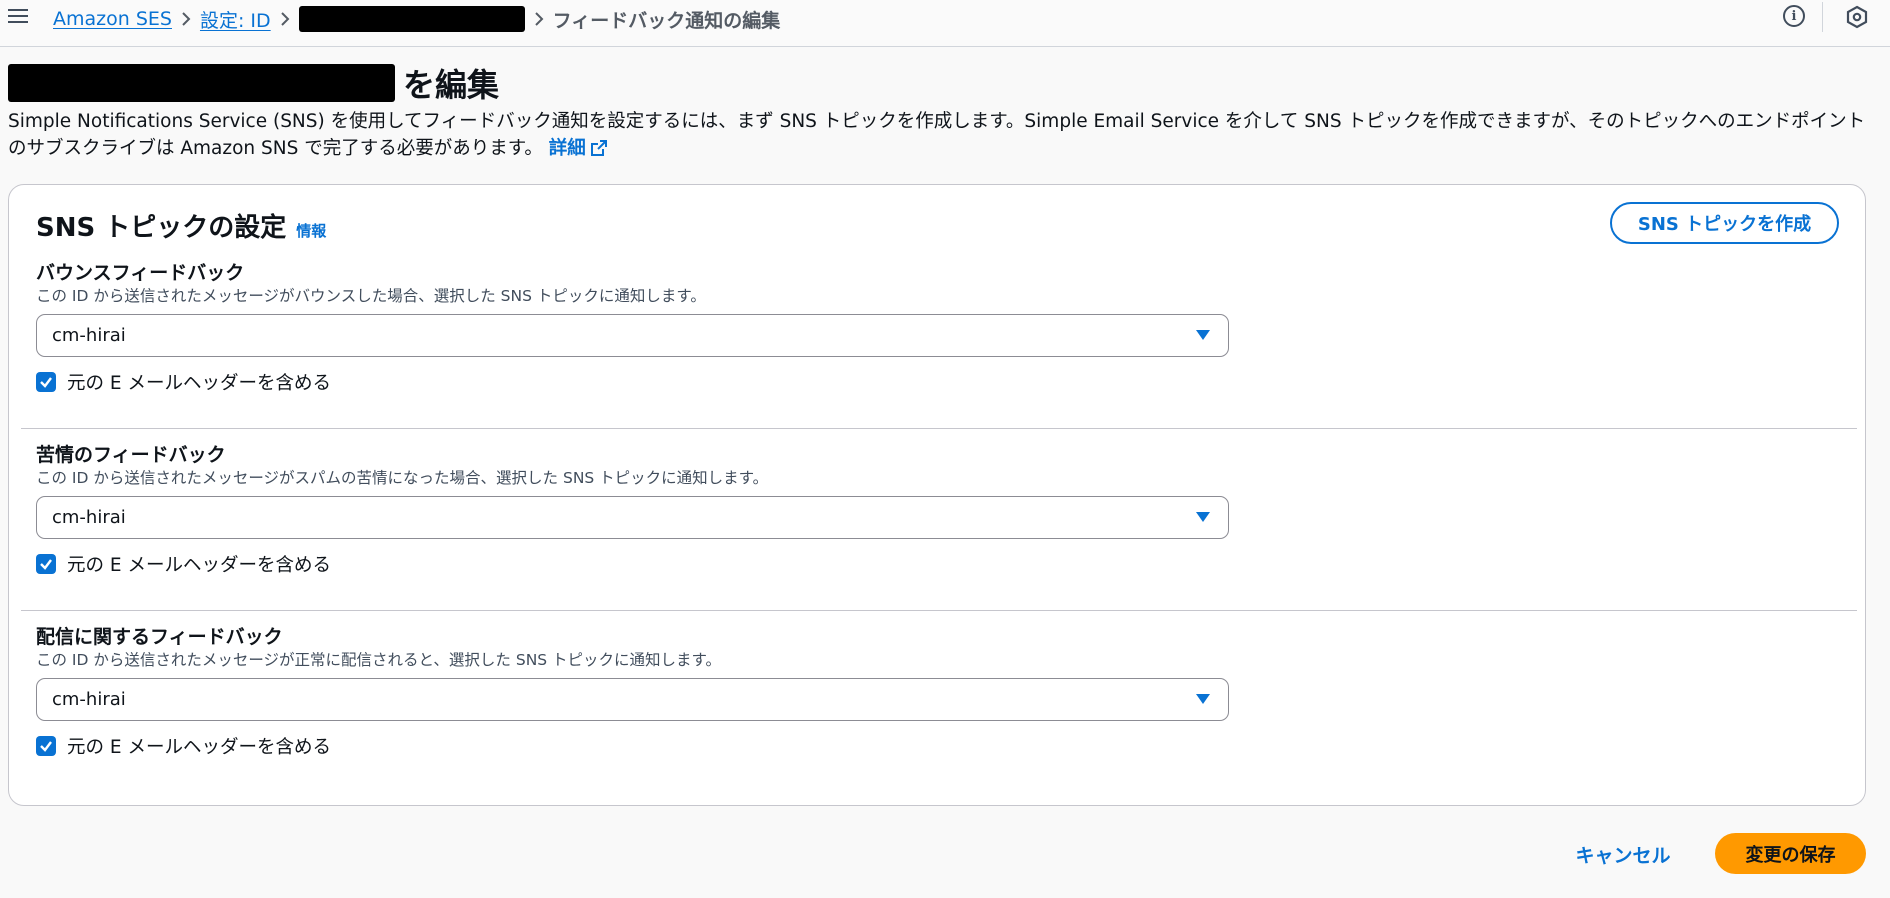  What do you see at coordinates (112, 19) in the screenshot?
I see `breadcrumb-amazon-ses: Amazon SES` at bounding box center [112, 19].